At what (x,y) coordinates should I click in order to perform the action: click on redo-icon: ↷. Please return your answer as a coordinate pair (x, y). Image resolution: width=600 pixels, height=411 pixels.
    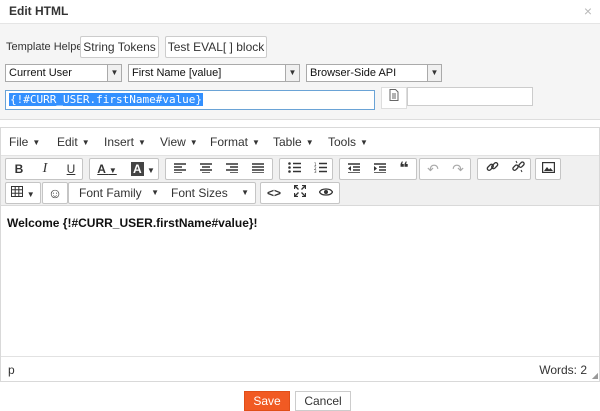
    Looking at the image, I should click on (458, 169).